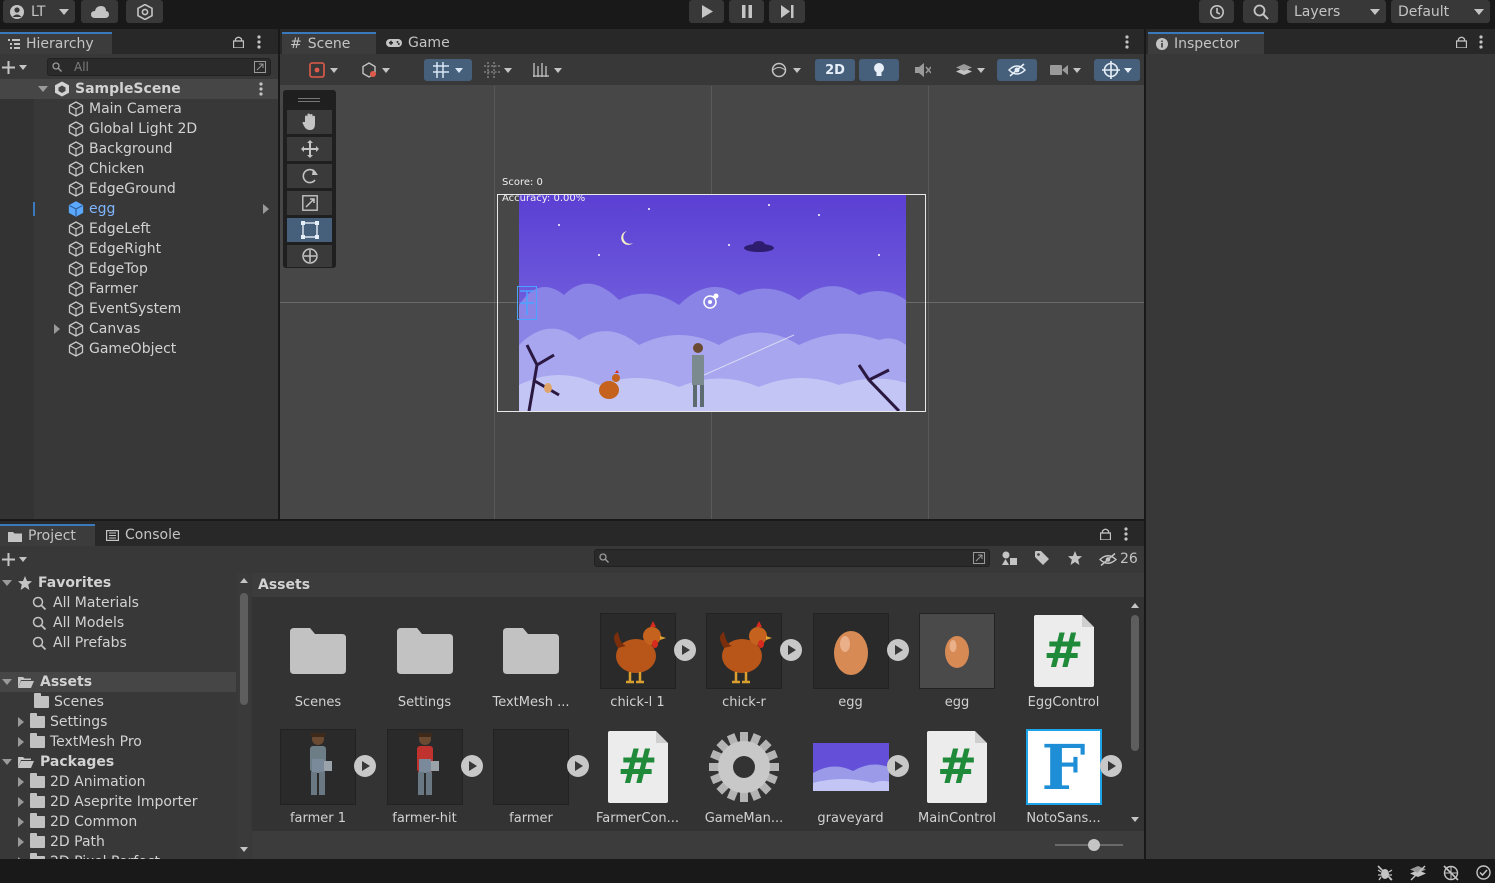  I want to click on lighting-toggle-button, so click(879, 70).